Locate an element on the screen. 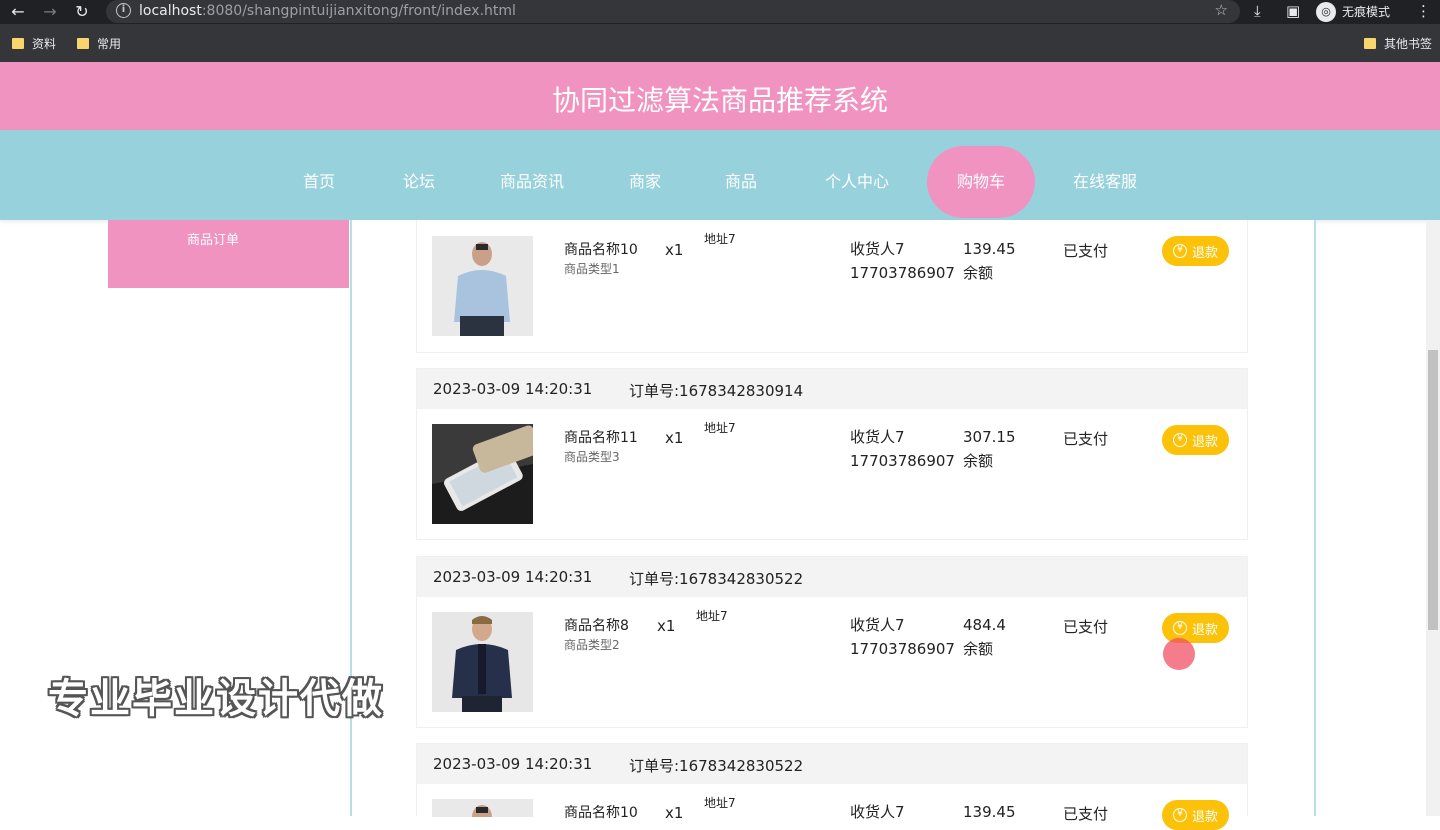 This screenshot has height=830, width=1440. reload-icon: ↻ is located at coordinates (82, 12).